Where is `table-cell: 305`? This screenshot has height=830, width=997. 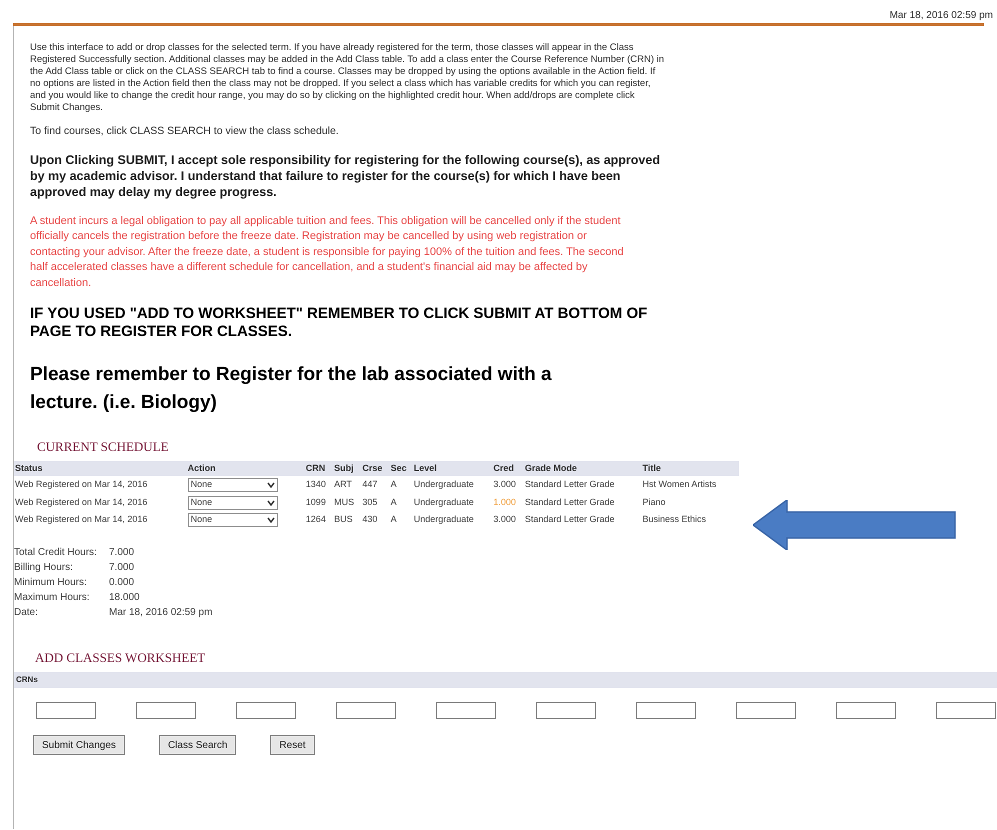 table-cell: 305 is located at coordinates (370, 501).